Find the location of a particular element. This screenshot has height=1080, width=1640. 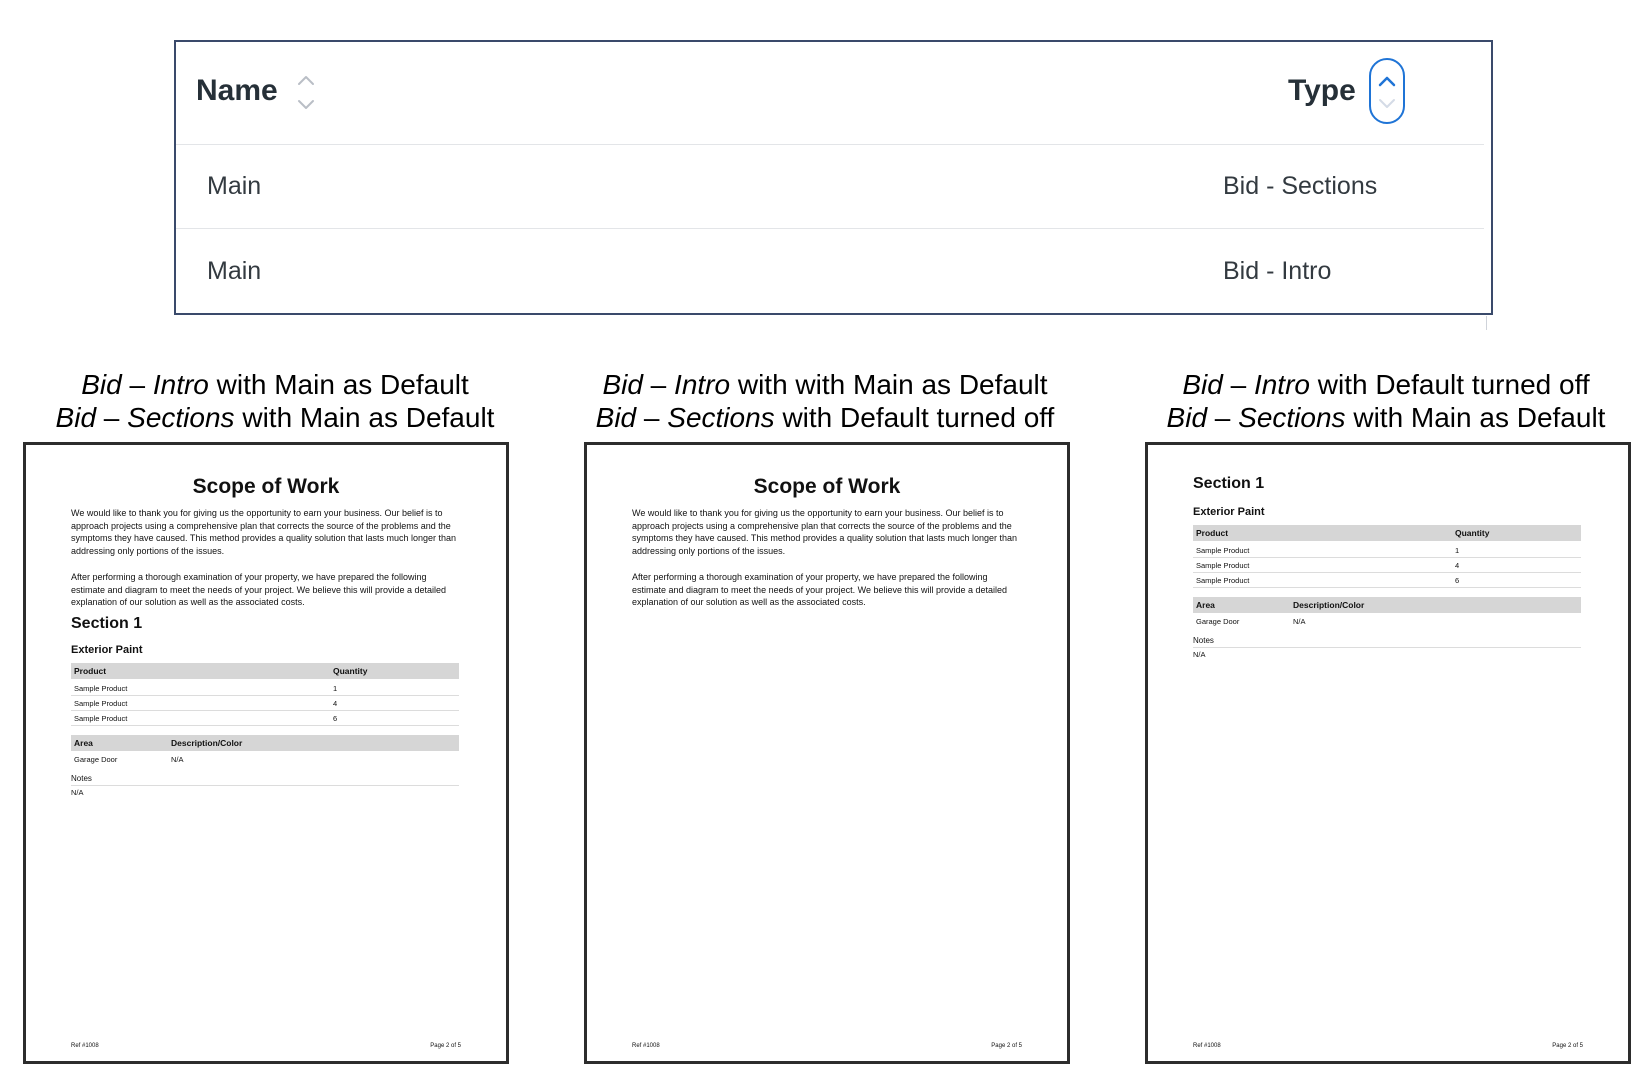

table-row: Main Bid - Intro is located at coordinates (830, 271).